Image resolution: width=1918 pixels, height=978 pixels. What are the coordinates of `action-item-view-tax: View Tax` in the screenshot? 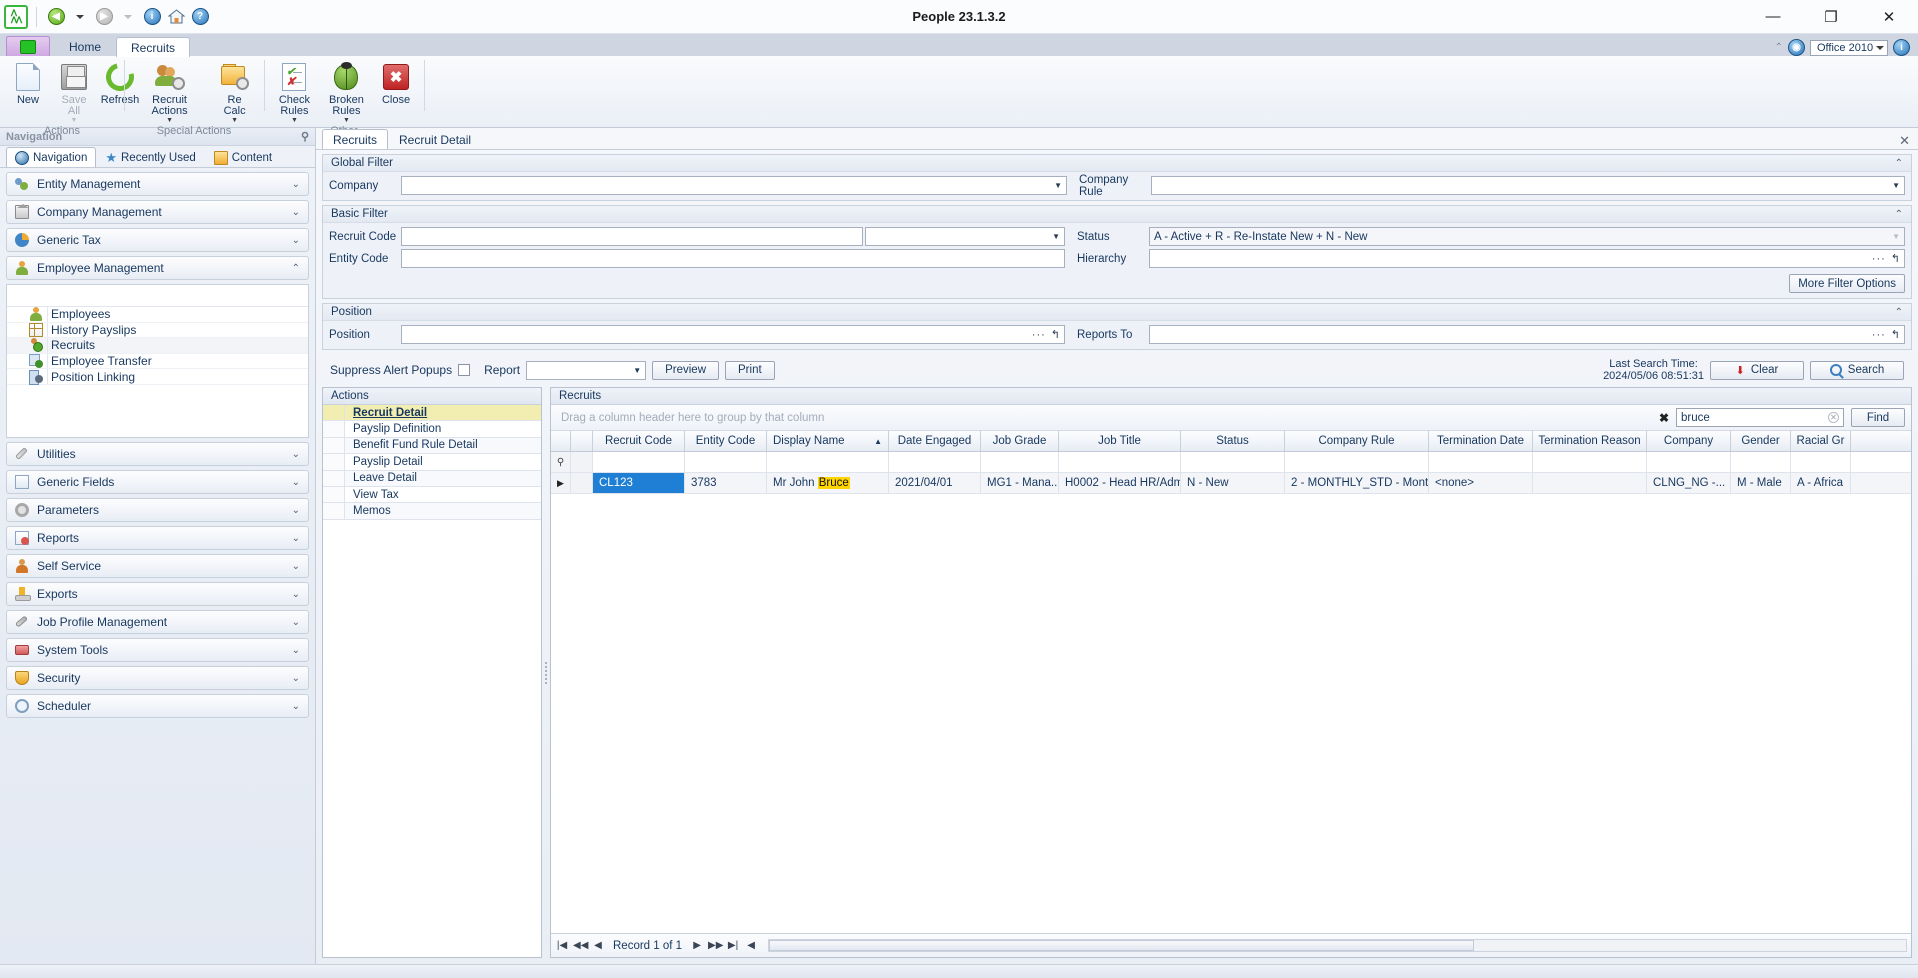 It's located at (432, 495).